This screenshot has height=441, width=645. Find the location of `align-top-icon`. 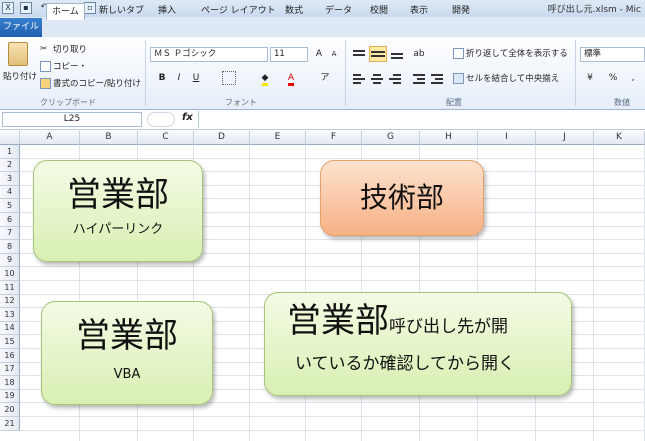

align-top-icon is located at coordinates (359, 54).